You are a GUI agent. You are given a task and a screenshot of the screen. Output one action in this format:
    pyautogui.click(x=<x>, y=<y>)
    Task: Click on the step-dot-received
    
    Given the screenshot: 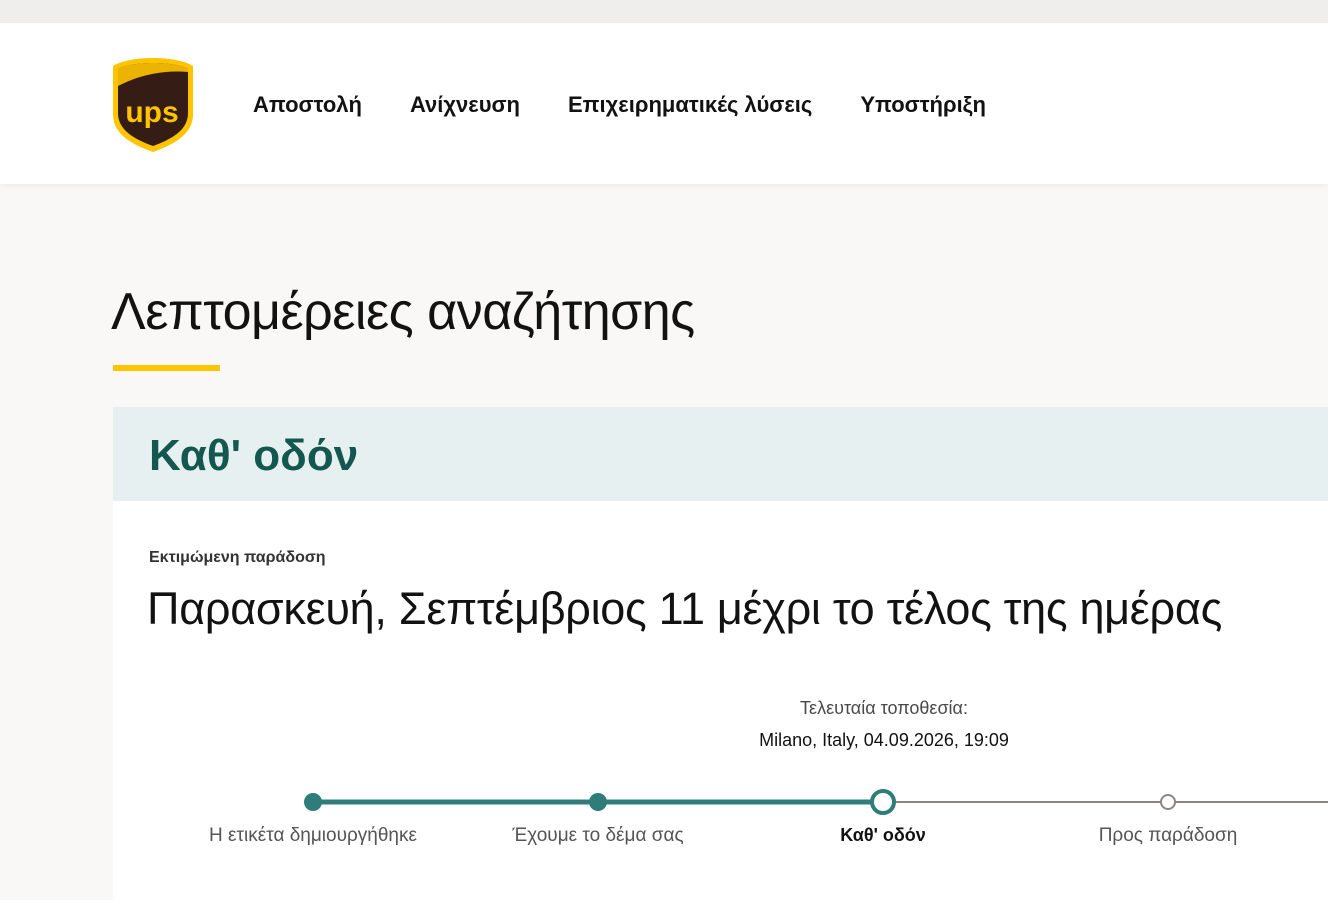 What is the action you would take?
    pyautogui.click(x=598, y=802)
    